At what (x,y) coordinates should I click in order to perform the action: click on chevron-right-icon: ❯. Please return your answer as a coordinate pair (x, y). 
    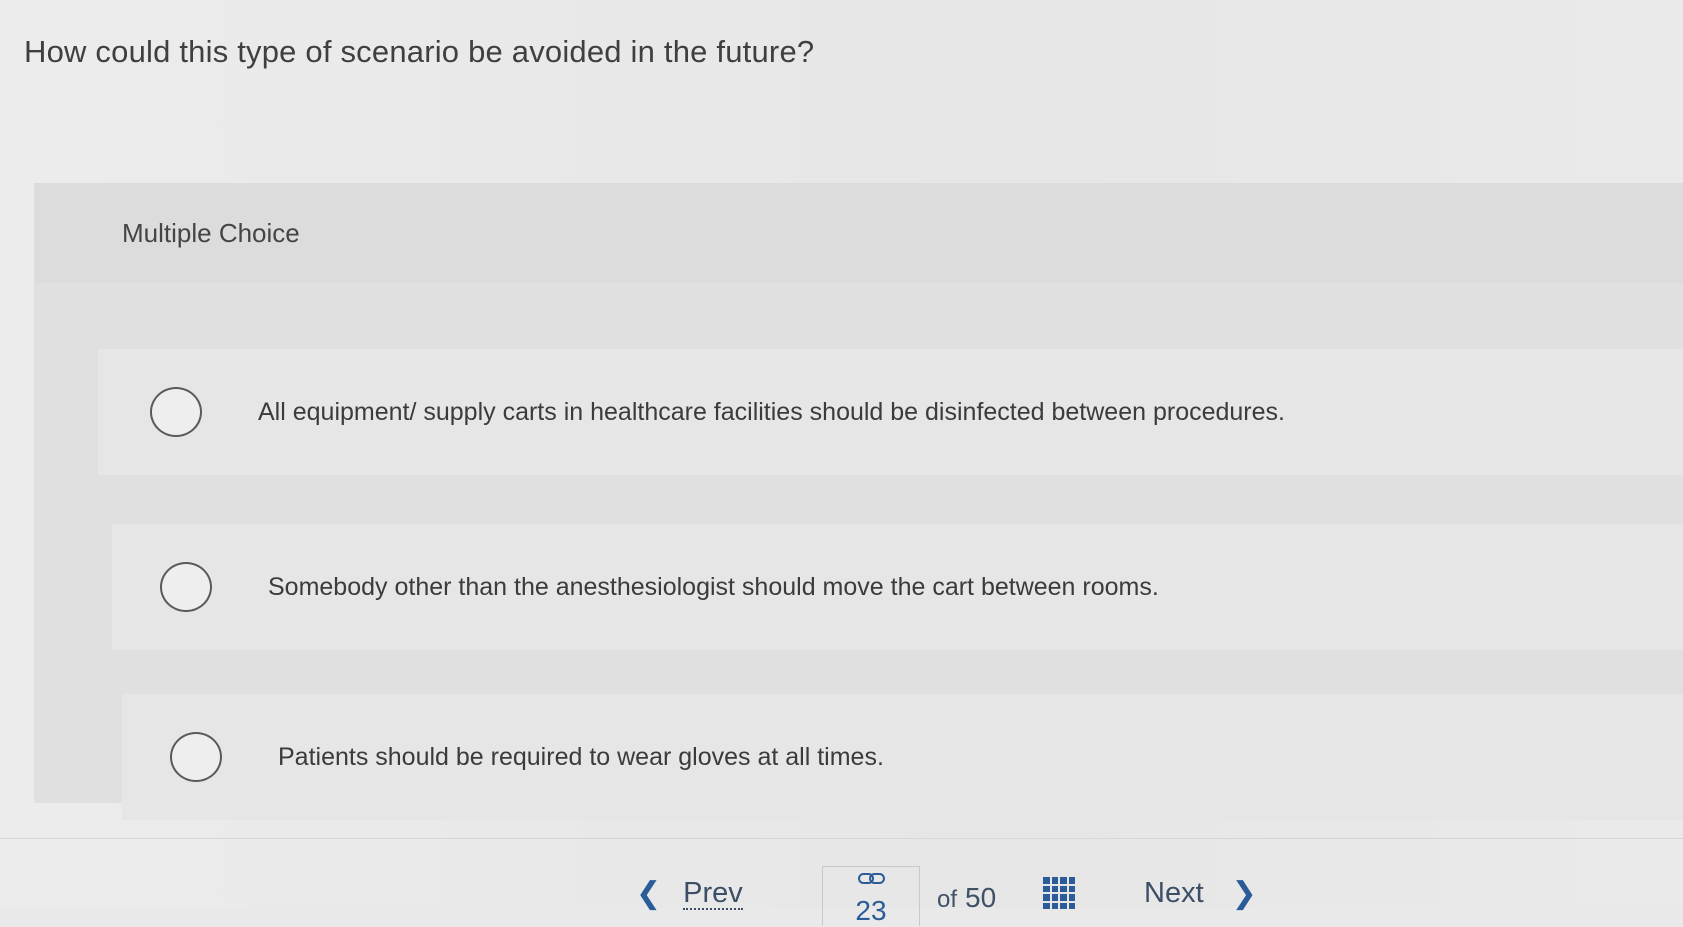
    Looking at the image, I should click on (1244, 893).